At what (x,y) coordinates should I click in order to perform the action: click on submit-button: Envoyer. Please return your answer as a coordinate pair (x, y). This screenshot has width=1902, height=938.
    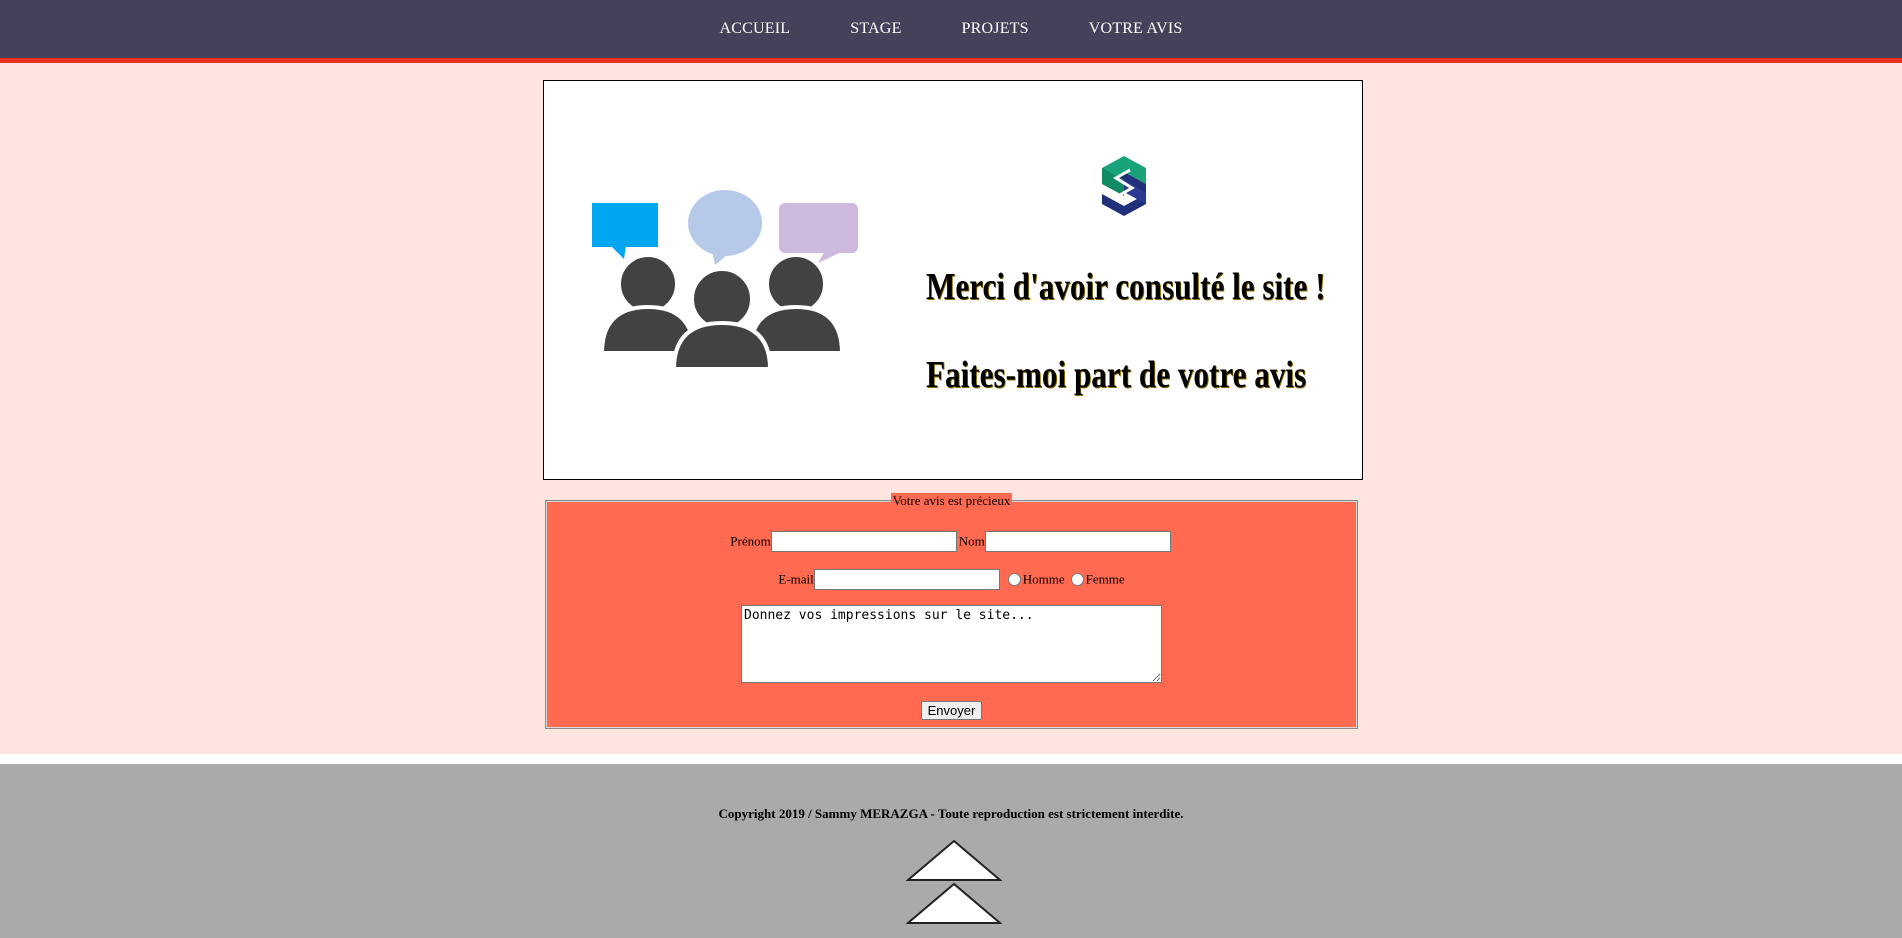
    Looking at the image, I should click on (951, 710).